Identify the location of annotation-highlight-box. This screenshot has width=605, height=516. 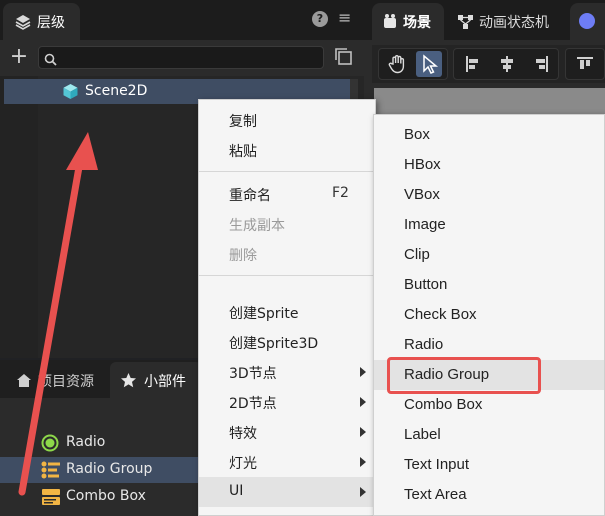
(464, 375).